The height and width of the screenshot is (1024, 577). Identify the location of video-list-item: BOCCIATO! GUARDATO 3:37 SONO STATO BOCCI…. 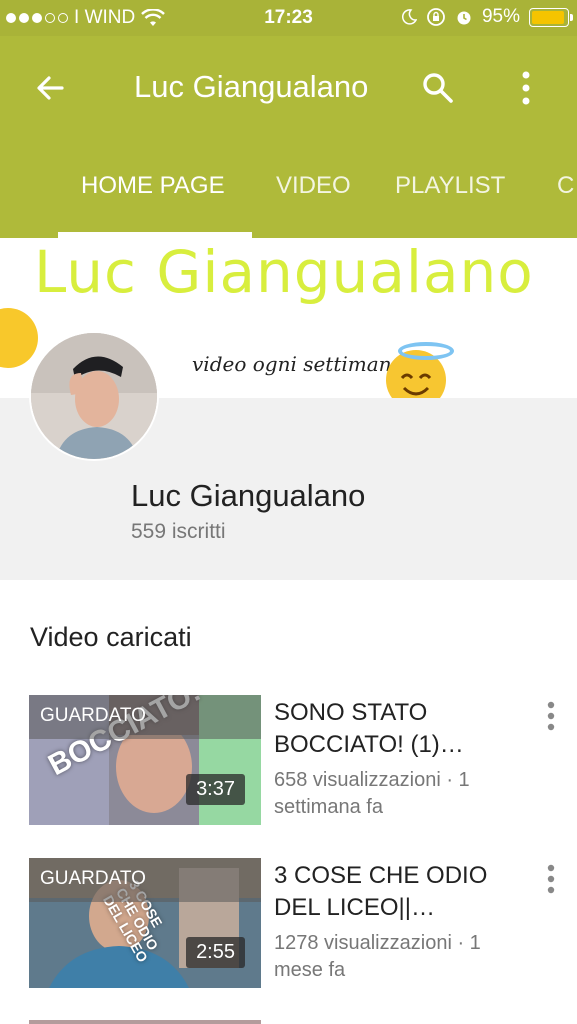
(288, 761).